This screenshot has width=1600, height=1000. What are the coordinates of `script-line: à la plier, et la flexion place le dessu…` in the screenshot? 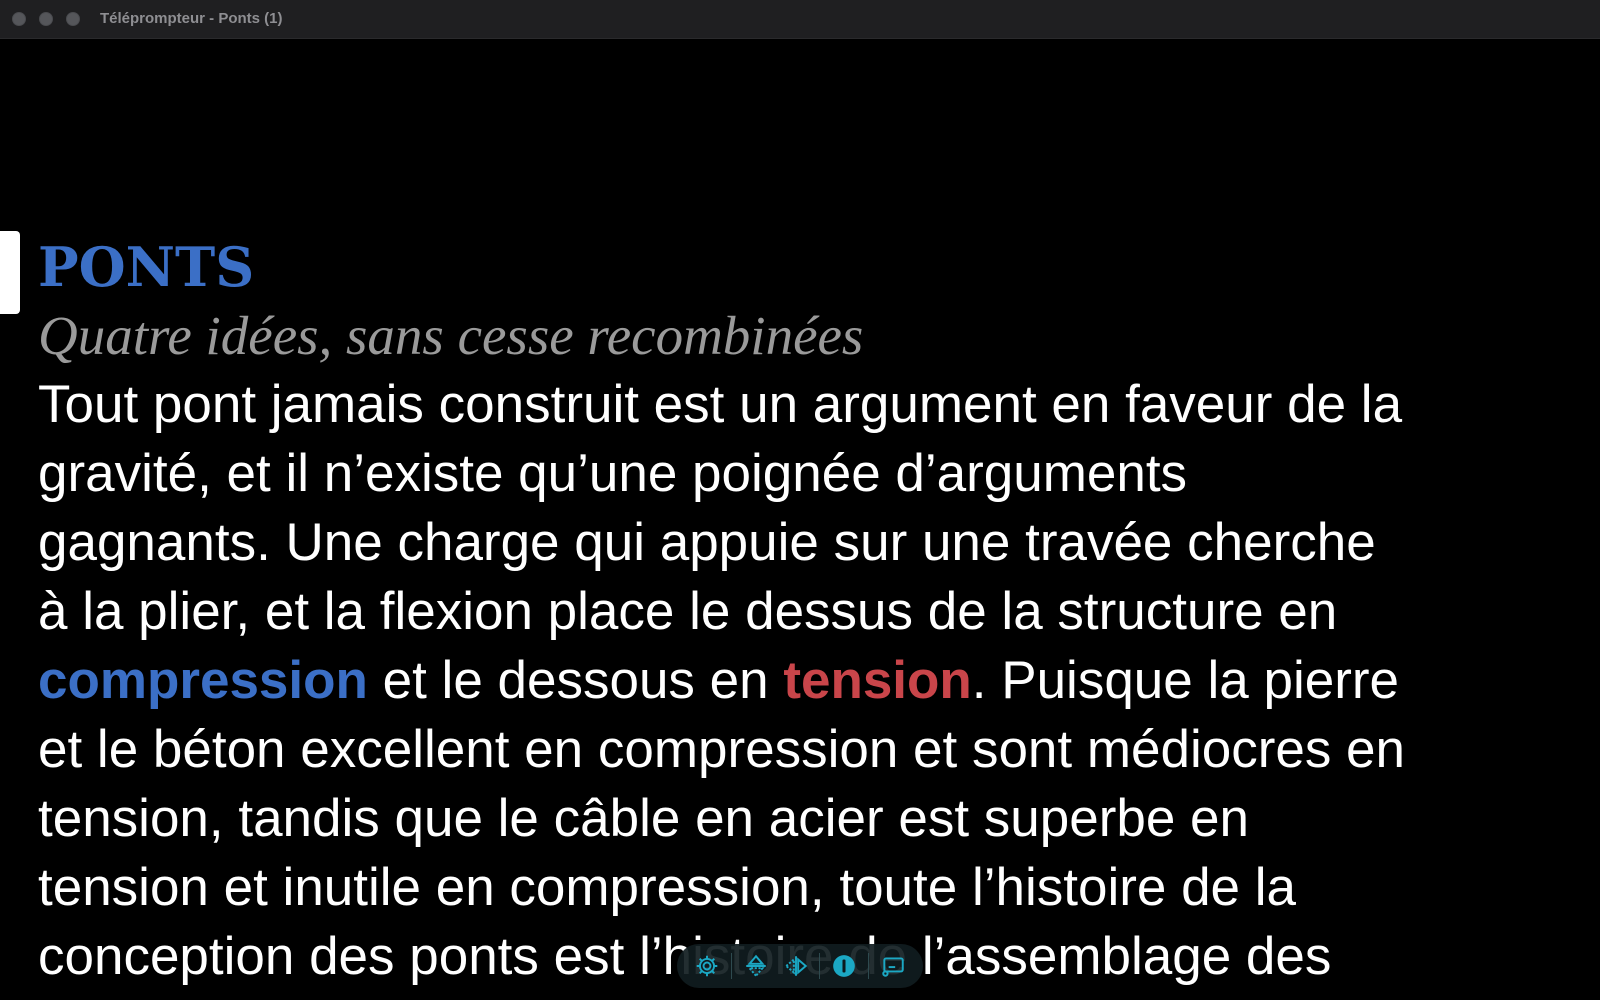 It's located at (688, 611).